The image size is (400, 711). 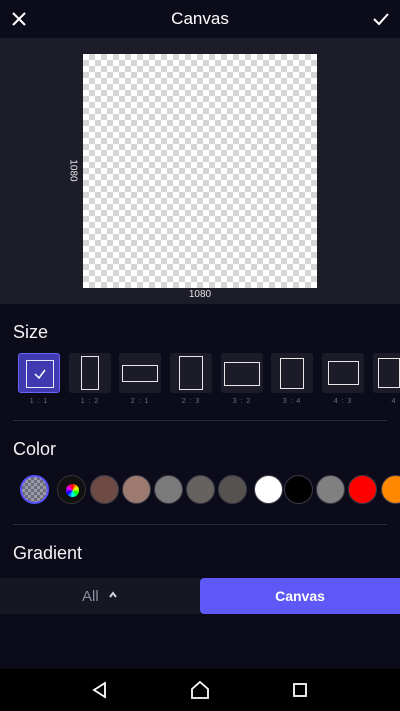 I want to click on tab-canvas-label: Canvas, so click(x=300, y=596).